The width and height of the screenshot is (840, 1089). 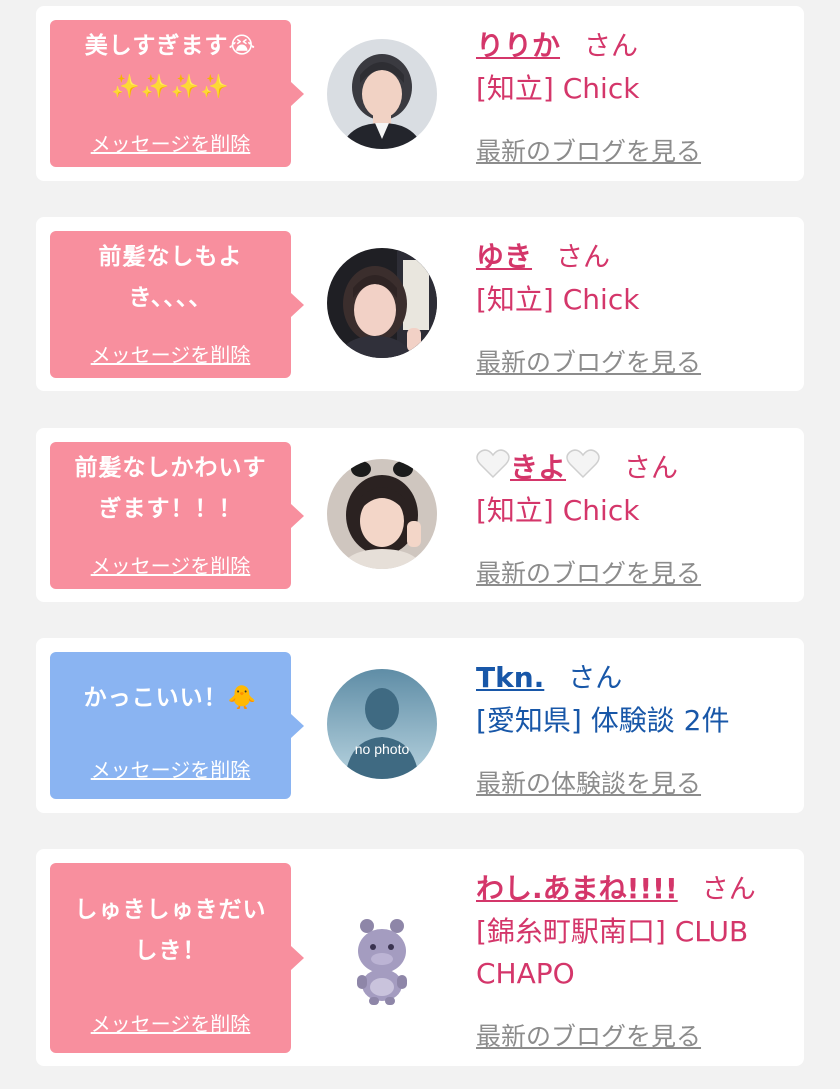 I want to click on message-bubble: 前髪なしかわいす ぎます！！！ メッセージを削除, so click(x=177, y=515).